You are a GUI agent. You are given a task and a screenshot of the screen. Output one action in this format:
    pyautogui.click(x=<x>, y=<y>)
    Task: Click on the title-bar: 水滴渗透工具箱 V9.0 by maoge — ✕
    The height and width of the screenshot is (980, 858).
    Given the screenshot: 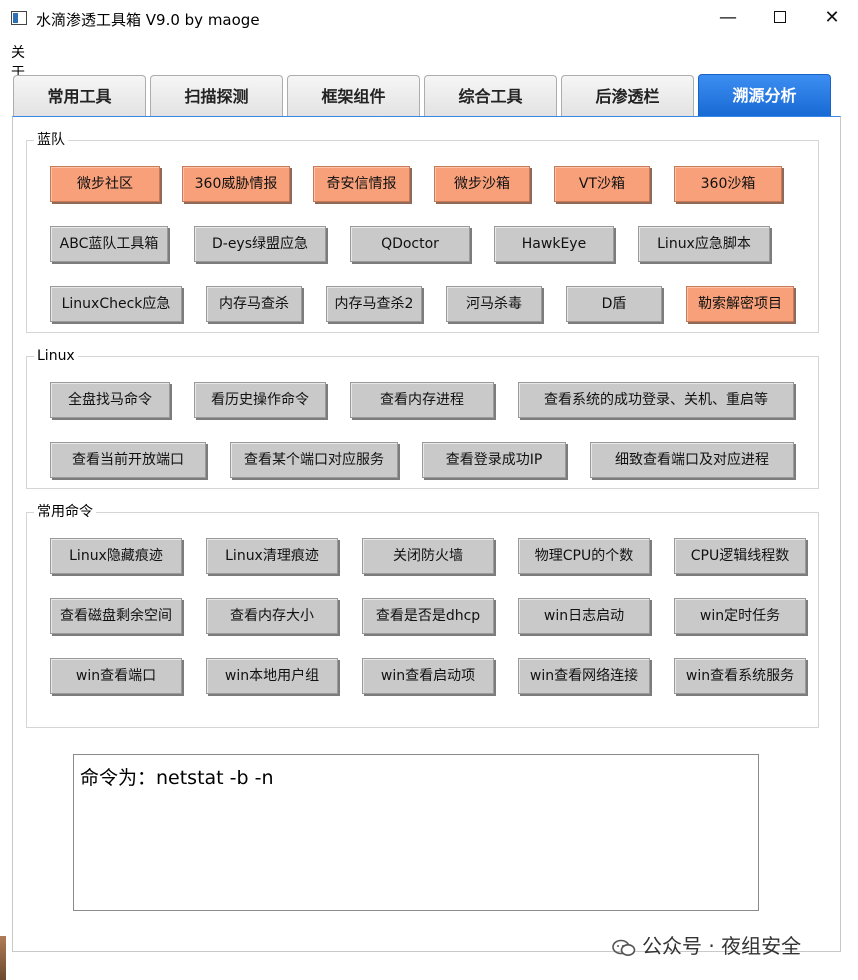 What is the action you would take?
    pyautogui.click(x=429, y=18)
    